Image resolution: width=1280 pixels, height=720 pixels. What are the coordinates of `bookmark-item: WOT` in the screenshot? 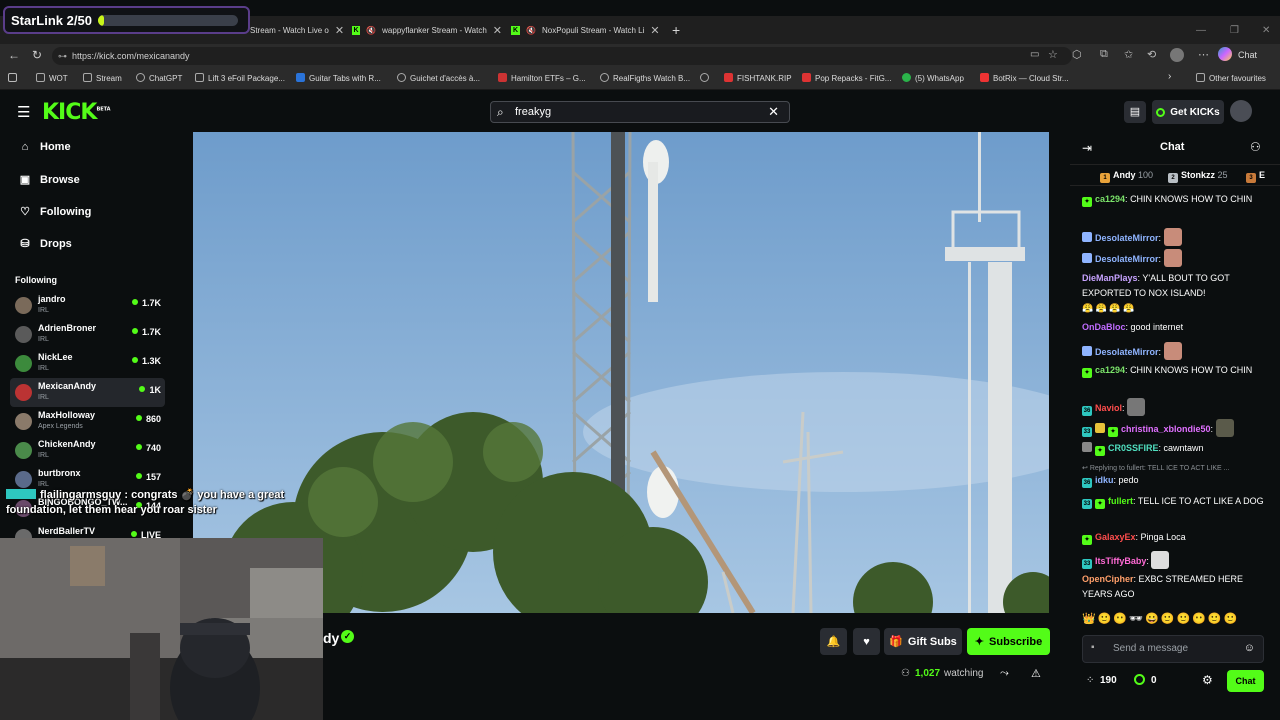 It's located at (52, 78).